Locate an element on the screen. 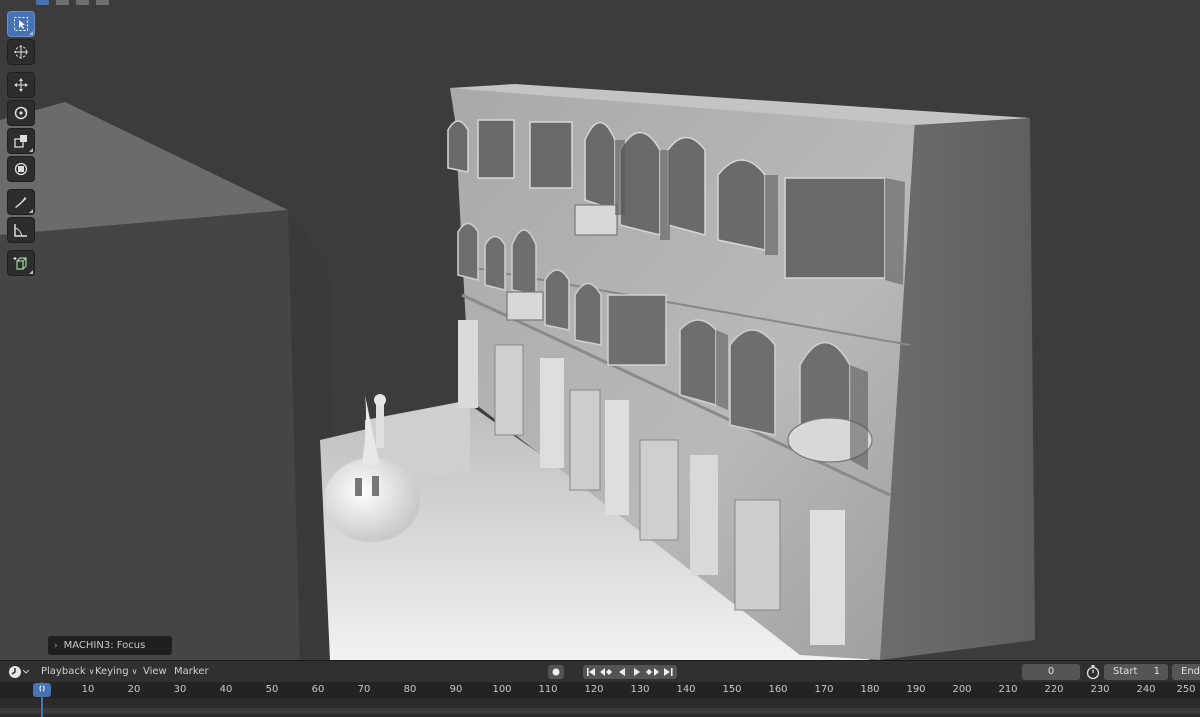  transport-controls is located at coordinates (630, 672).